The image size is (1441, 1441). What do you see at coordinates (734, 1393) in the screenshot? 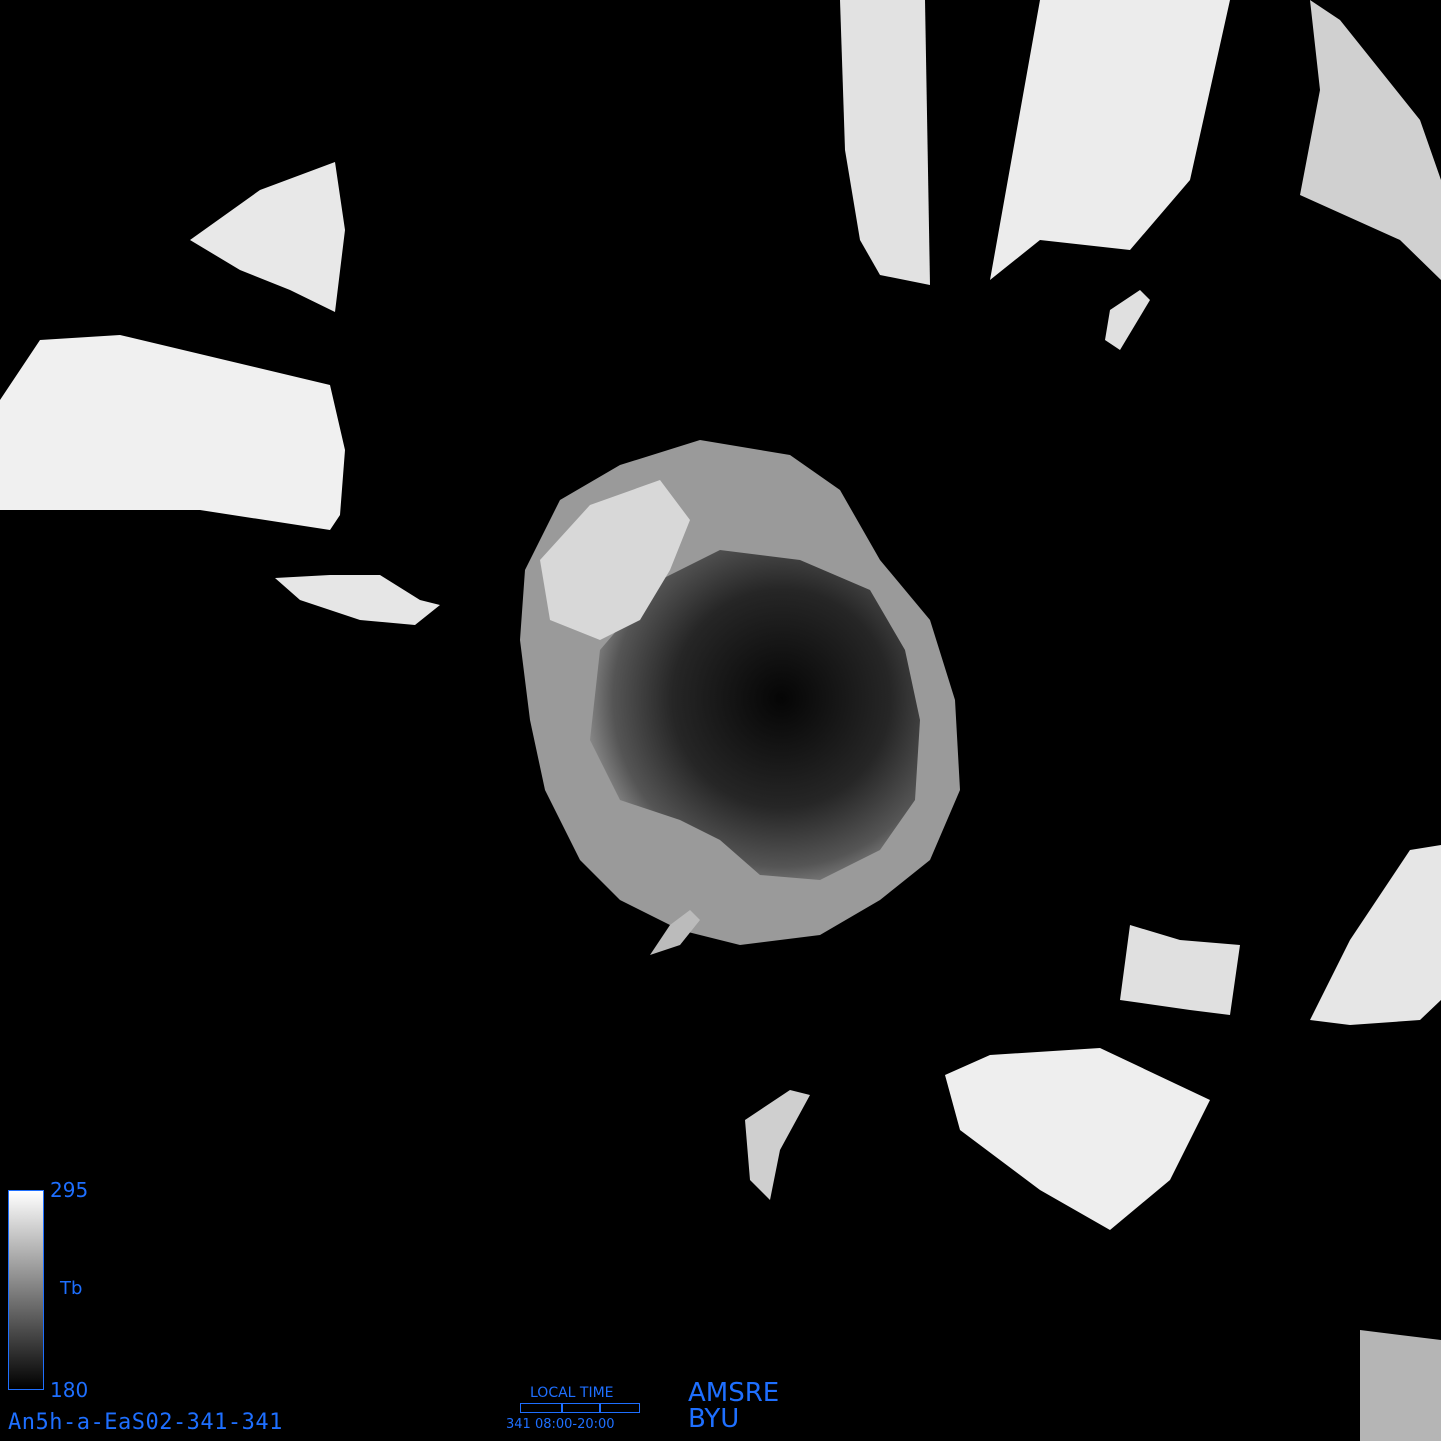
I see `sensor-name: AMSRE` at bounding box center [734, 1393].